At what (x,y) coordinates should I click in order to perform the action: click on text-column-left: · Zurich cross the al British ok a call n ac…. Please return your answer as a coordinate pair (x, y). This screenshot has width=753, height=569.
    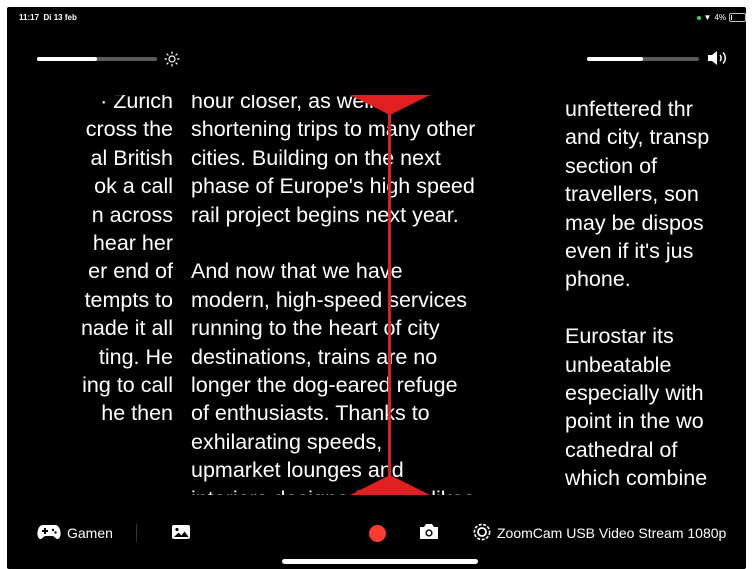
    Looking at the image, I should click on (103, 261).